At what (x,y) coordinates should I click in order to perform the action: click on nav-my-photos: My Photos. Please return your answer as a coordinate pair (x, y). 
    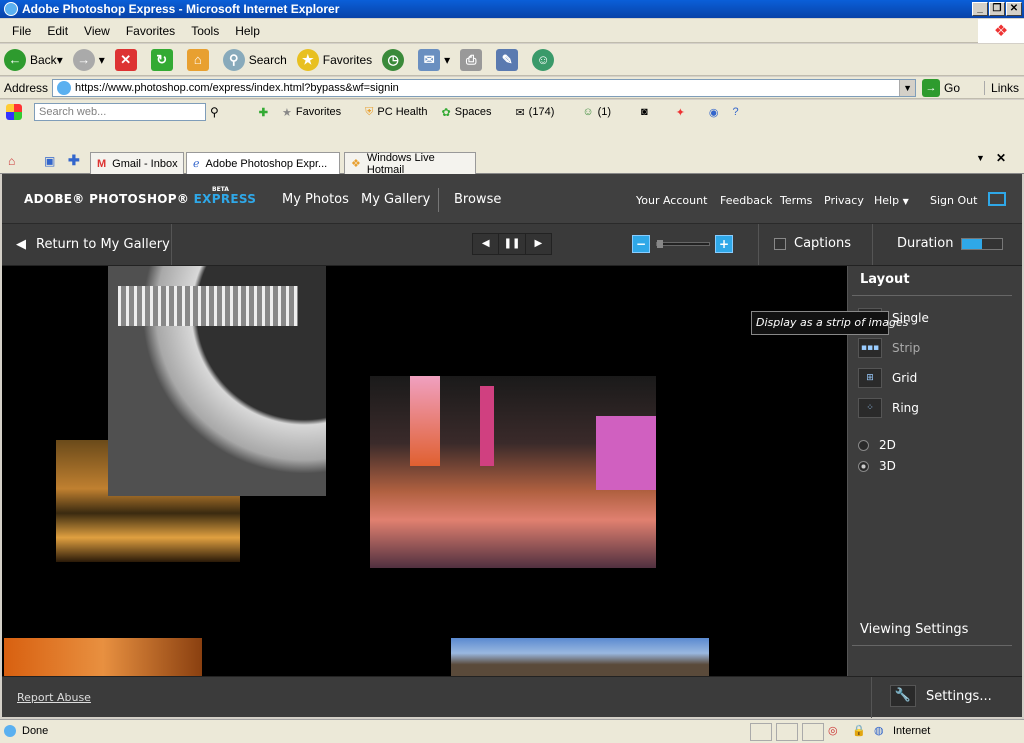
    Looking at the image, I should click on (315, 199).